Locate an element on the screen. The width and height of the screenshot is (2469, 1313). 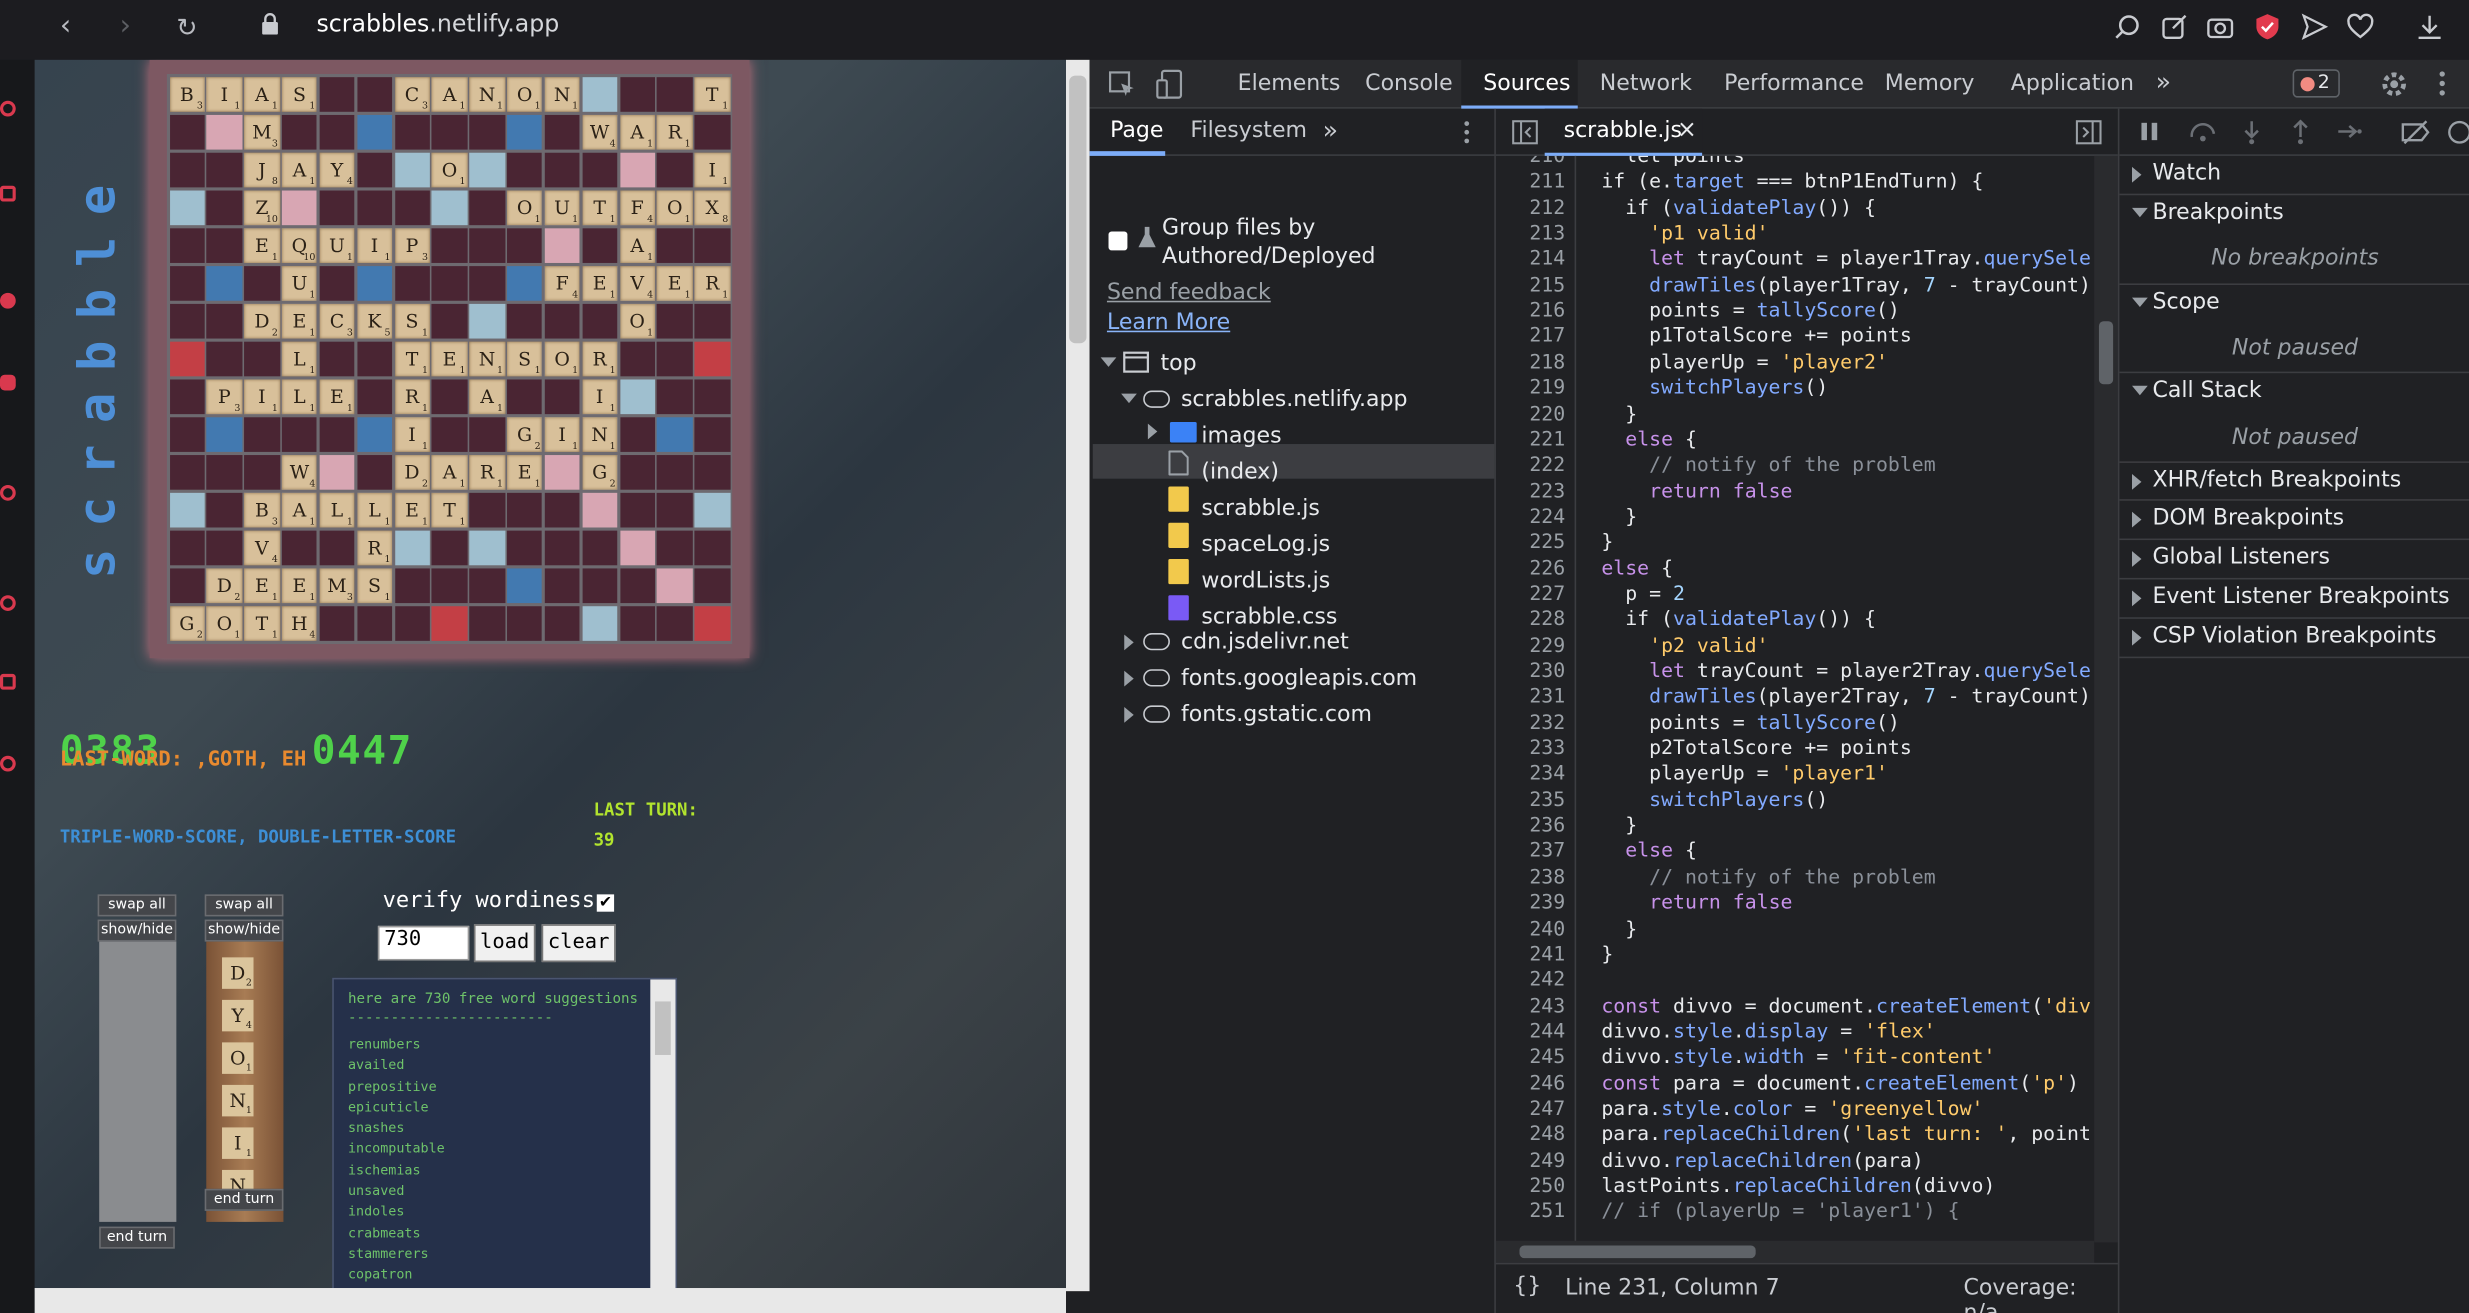
board-tile: G2 is located at coordinates (187, 624).